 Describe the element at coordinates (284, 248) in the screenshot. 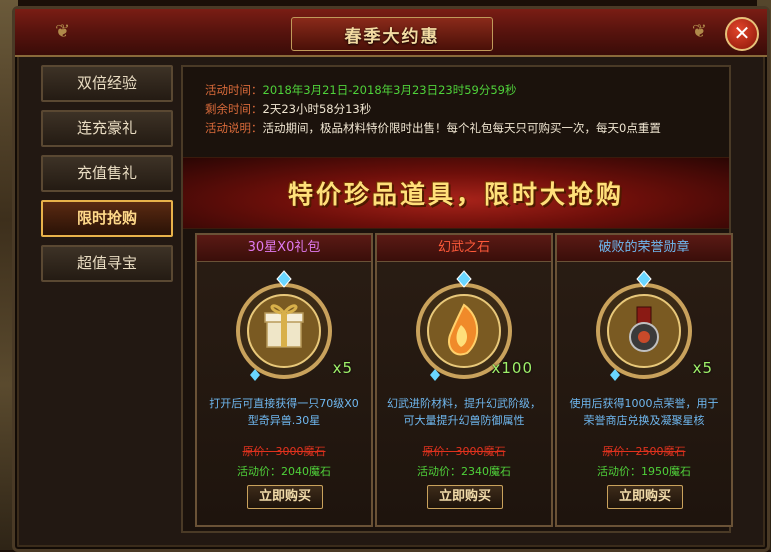

I see `item-name: 30星X0礼包` at that location.